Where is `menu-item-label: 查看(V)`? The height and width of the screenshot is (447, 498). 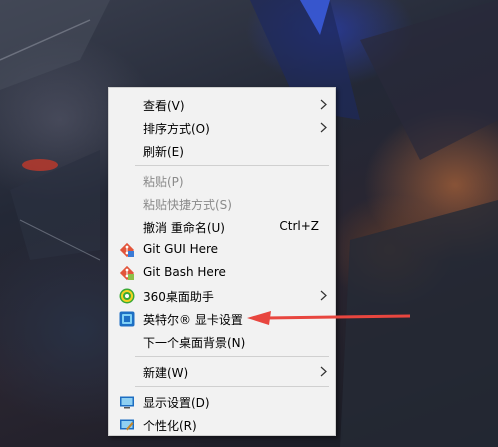
menu-item-label: 查看(V) is located at coordinates (164, 106).